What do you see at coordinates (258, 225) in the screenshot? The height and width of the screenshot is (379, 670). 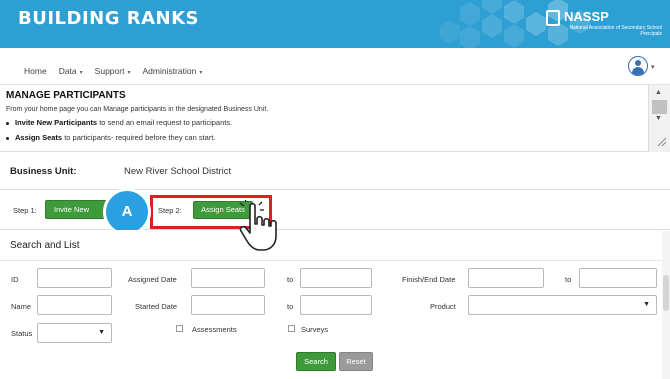 I see `pointer-hand-icon` at bounding box center [258, 225].